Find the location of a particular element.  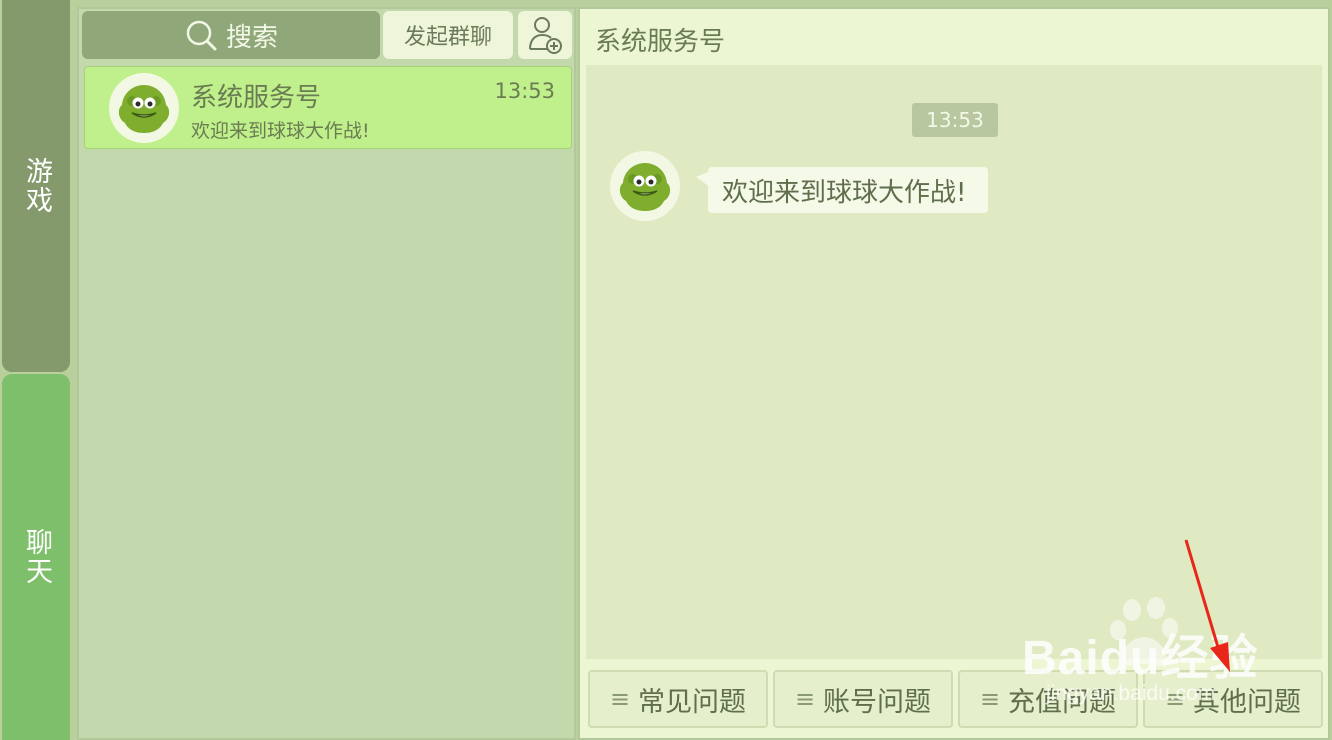

chat-item-time: 13:53 is located at coordinates (524, 91).